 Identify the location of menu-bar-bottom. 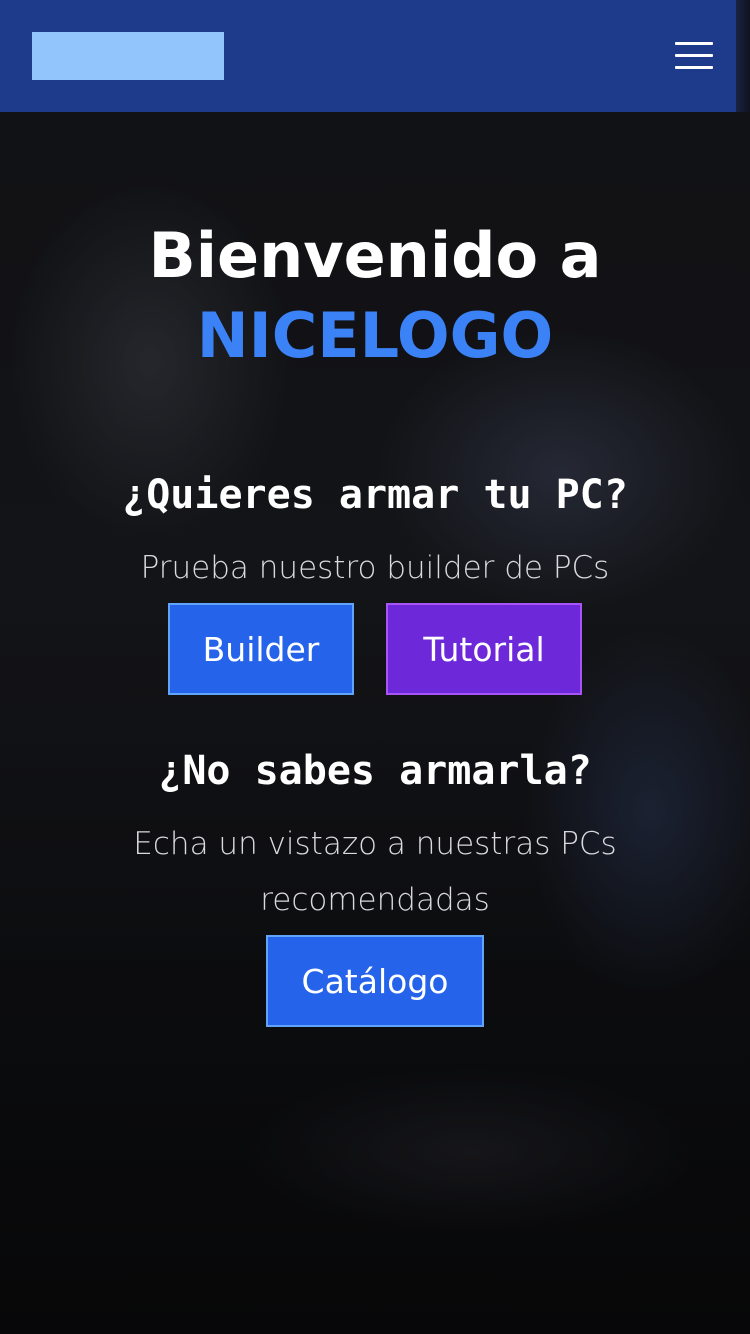
(694, 67).